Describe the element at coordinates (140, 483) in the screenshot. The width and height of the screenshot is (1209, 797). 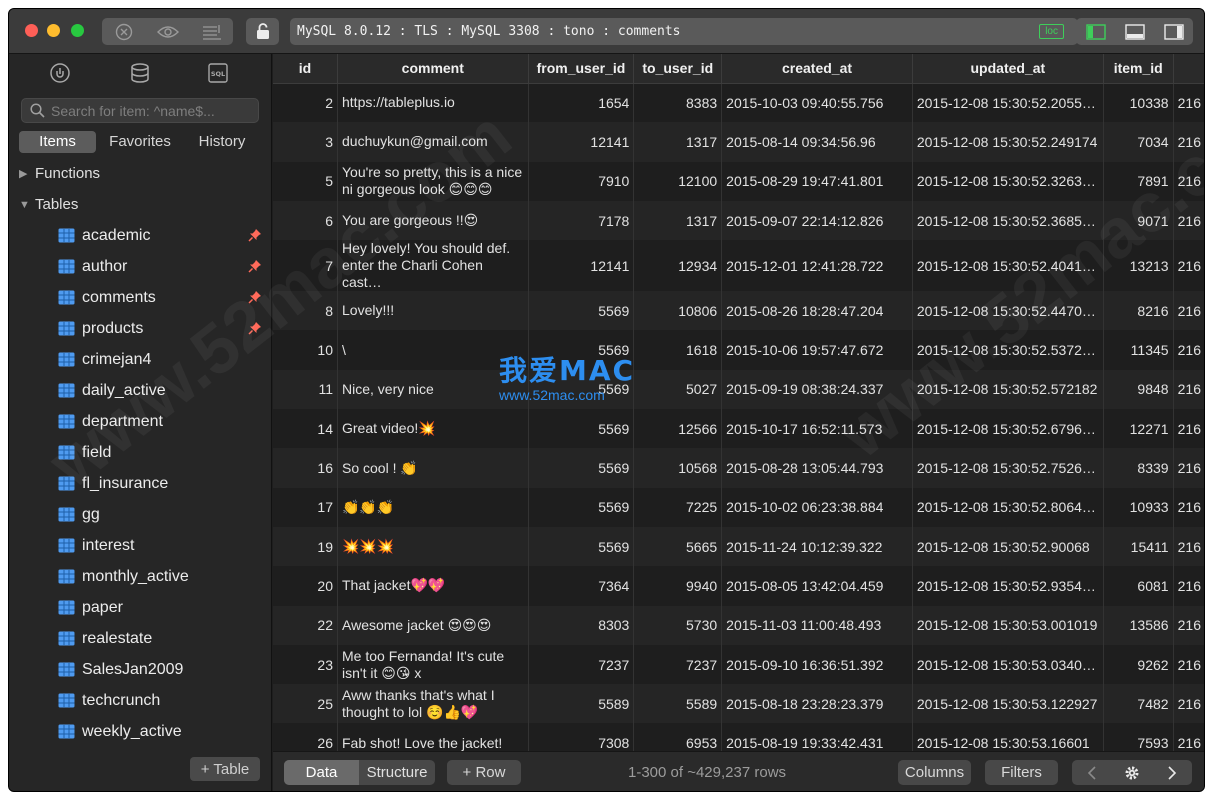
I see `sidebar-item-fl_insurance: fl_insurance` at that location.